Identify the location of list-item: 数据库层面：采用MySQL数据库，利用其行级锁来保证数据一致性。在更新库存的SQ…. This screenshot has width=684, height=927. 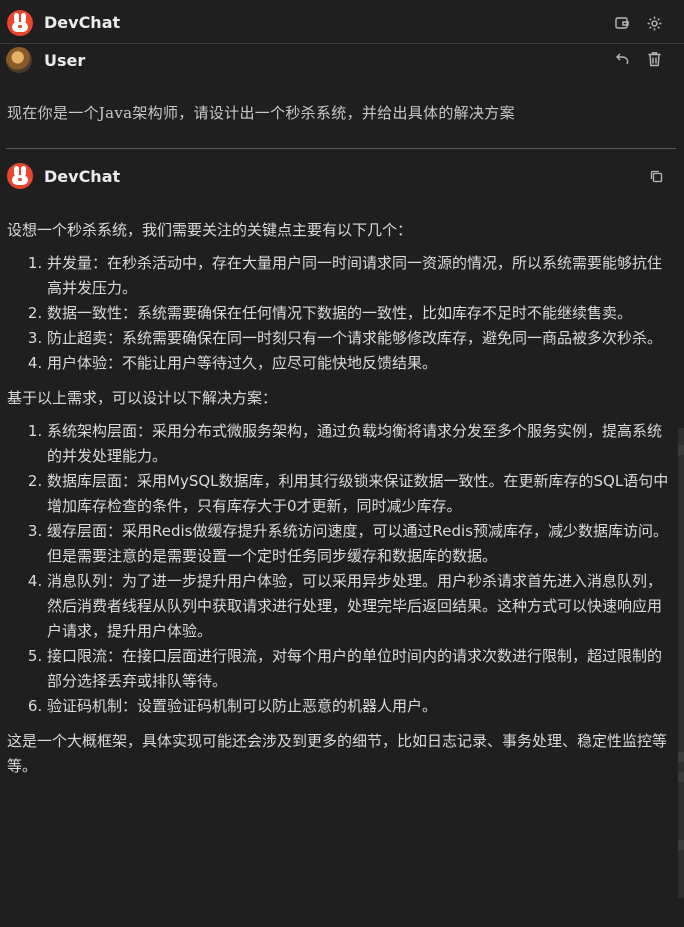
(360, 494).